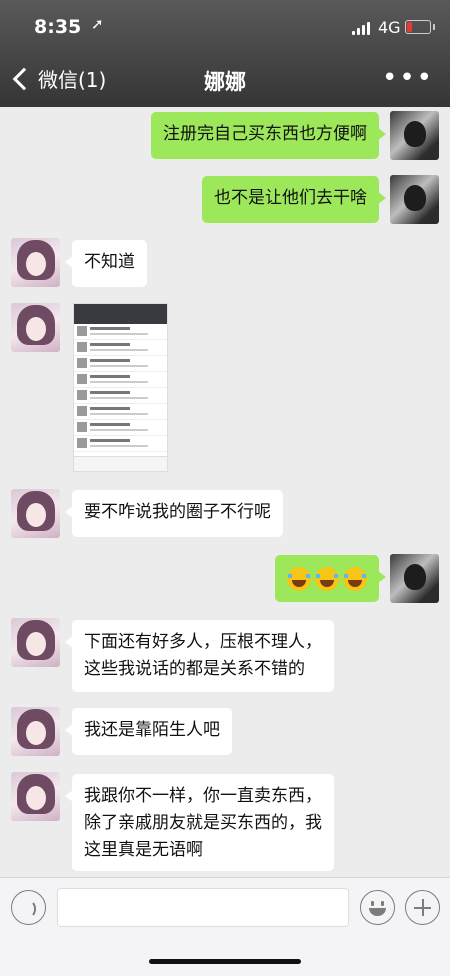  I want to click on image-message, so click(120, 387).